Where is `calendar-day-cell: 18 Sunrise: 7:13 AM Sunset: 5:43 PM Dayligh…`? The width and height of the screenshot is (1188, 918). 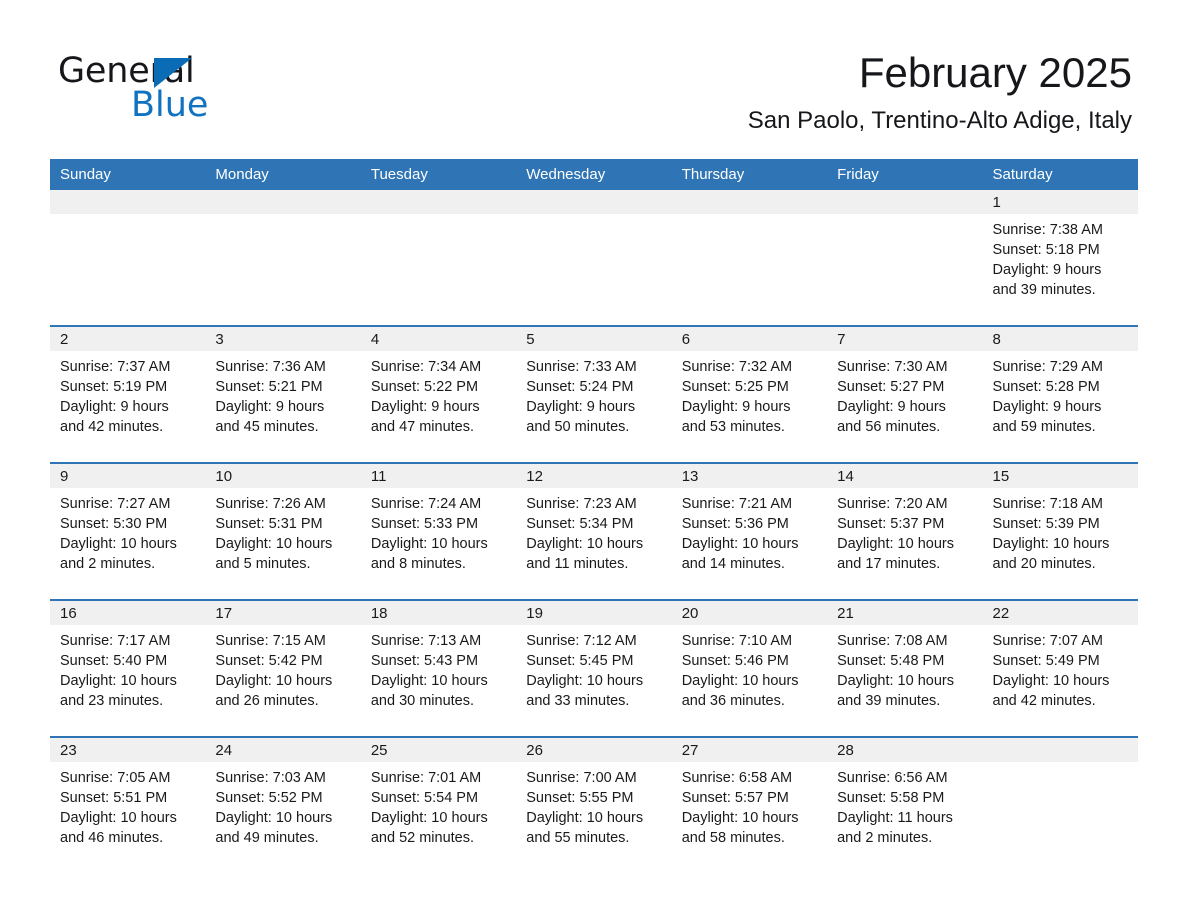 calendar-day-cell: 18 Sunrise: 7:13 AM Sunset: 5:43 PM Dayligh… is located at coordinates (438, 668).